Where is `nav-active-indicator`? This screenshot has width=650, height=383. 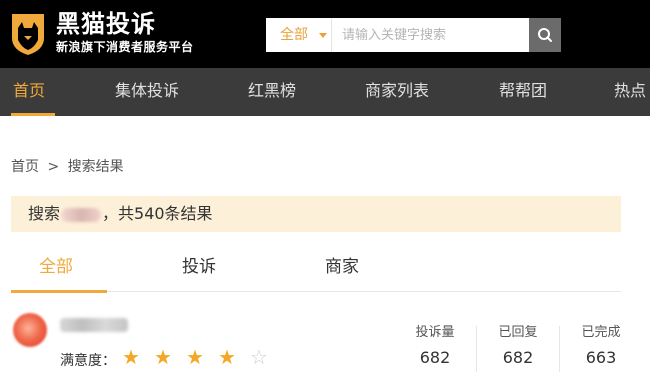 nav-active-indicator is located at coordinates (33, 114).